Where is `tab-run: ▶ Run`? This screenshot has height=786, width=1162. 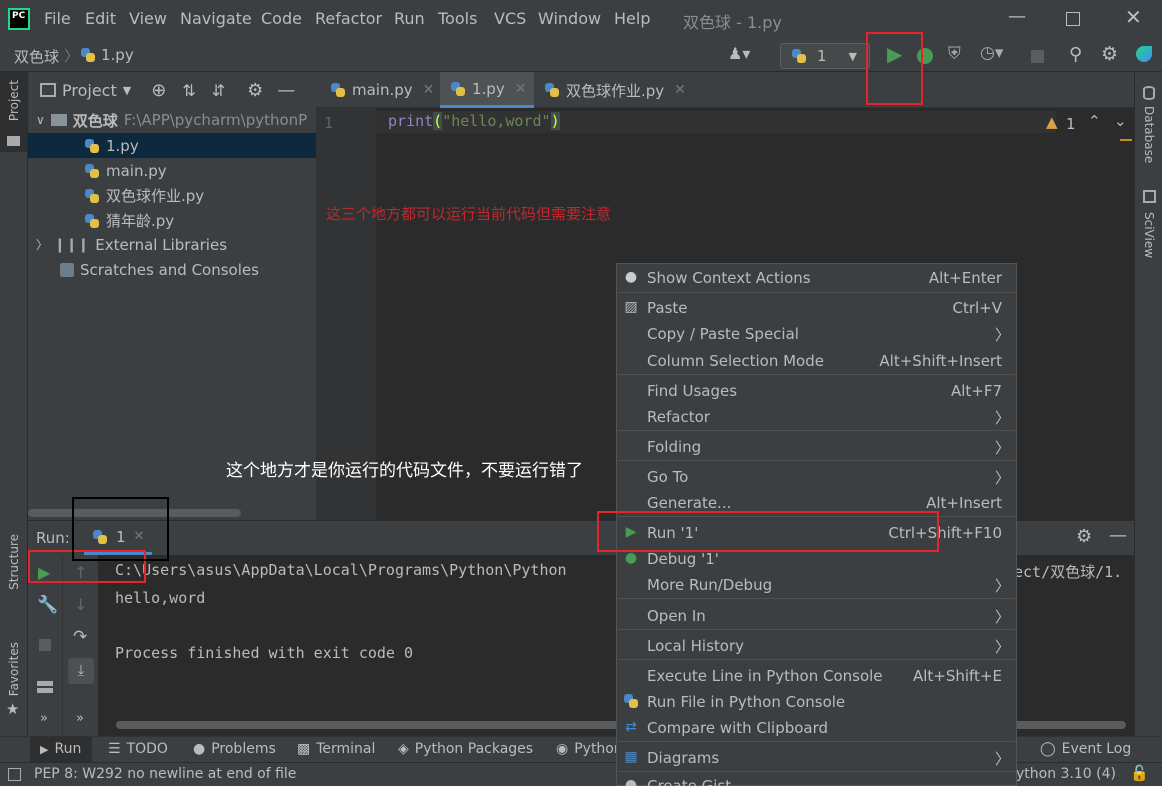
tab-run: ▶ Run is located at coordinates (60, 749).